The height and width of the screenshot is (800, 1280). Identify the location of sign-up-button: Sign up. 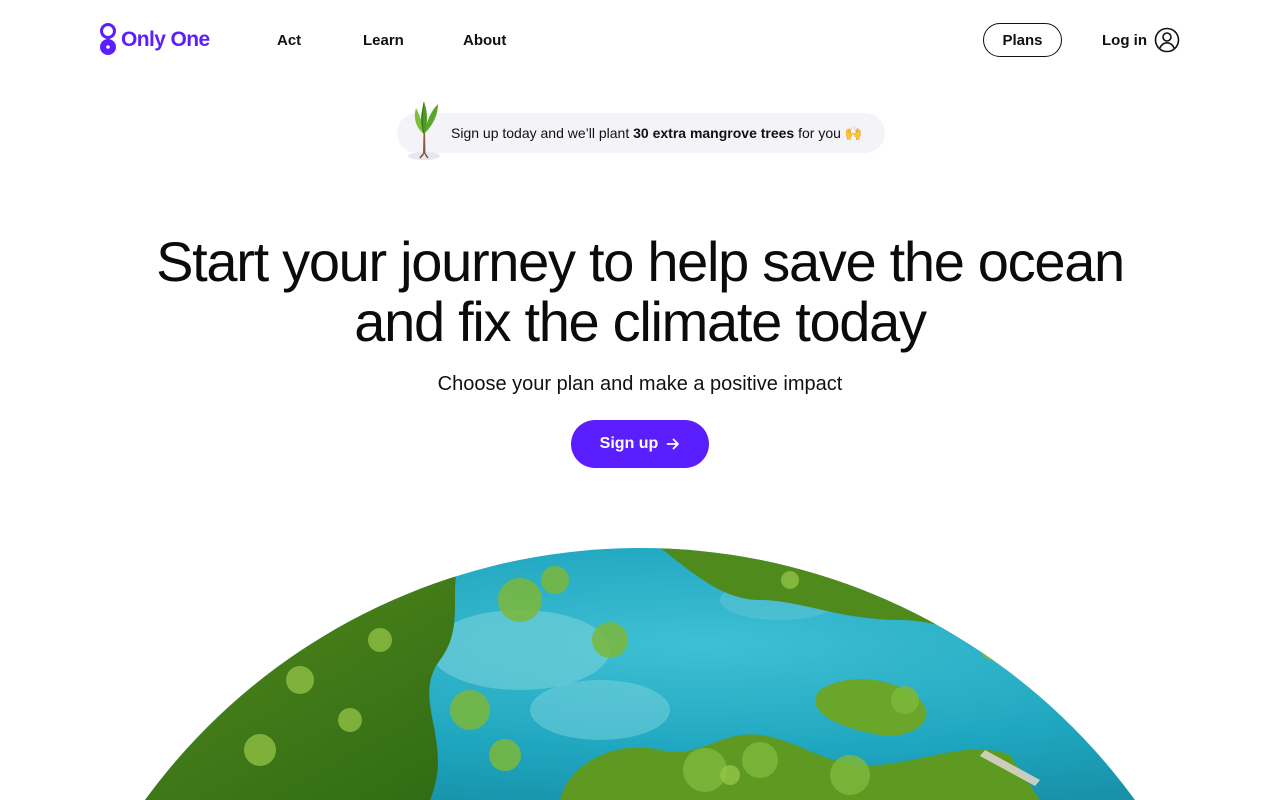
(640, 444).